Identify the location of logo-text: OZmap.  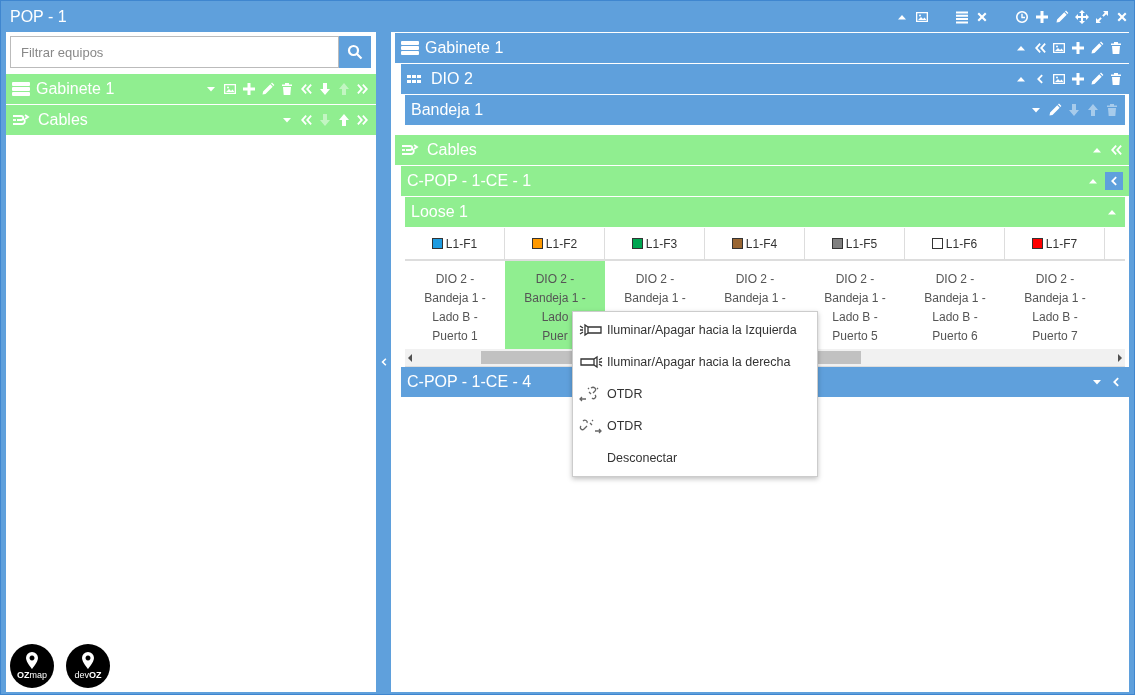
(32, 675).